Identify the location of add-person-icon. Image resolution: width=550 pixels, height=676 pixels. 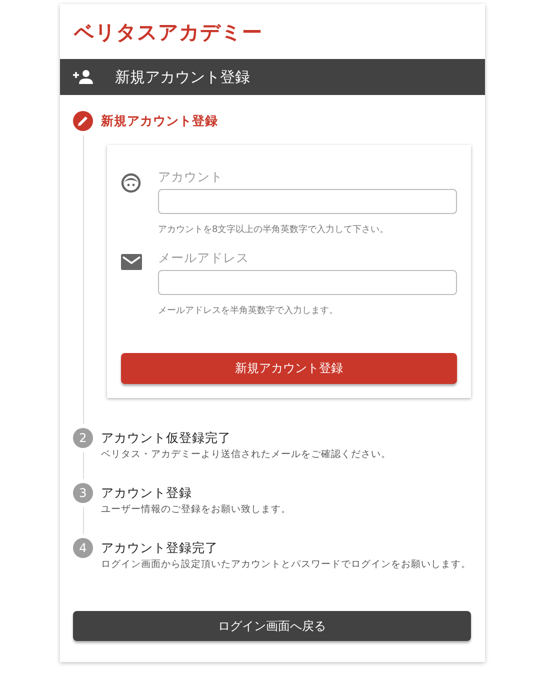
(83, 77).